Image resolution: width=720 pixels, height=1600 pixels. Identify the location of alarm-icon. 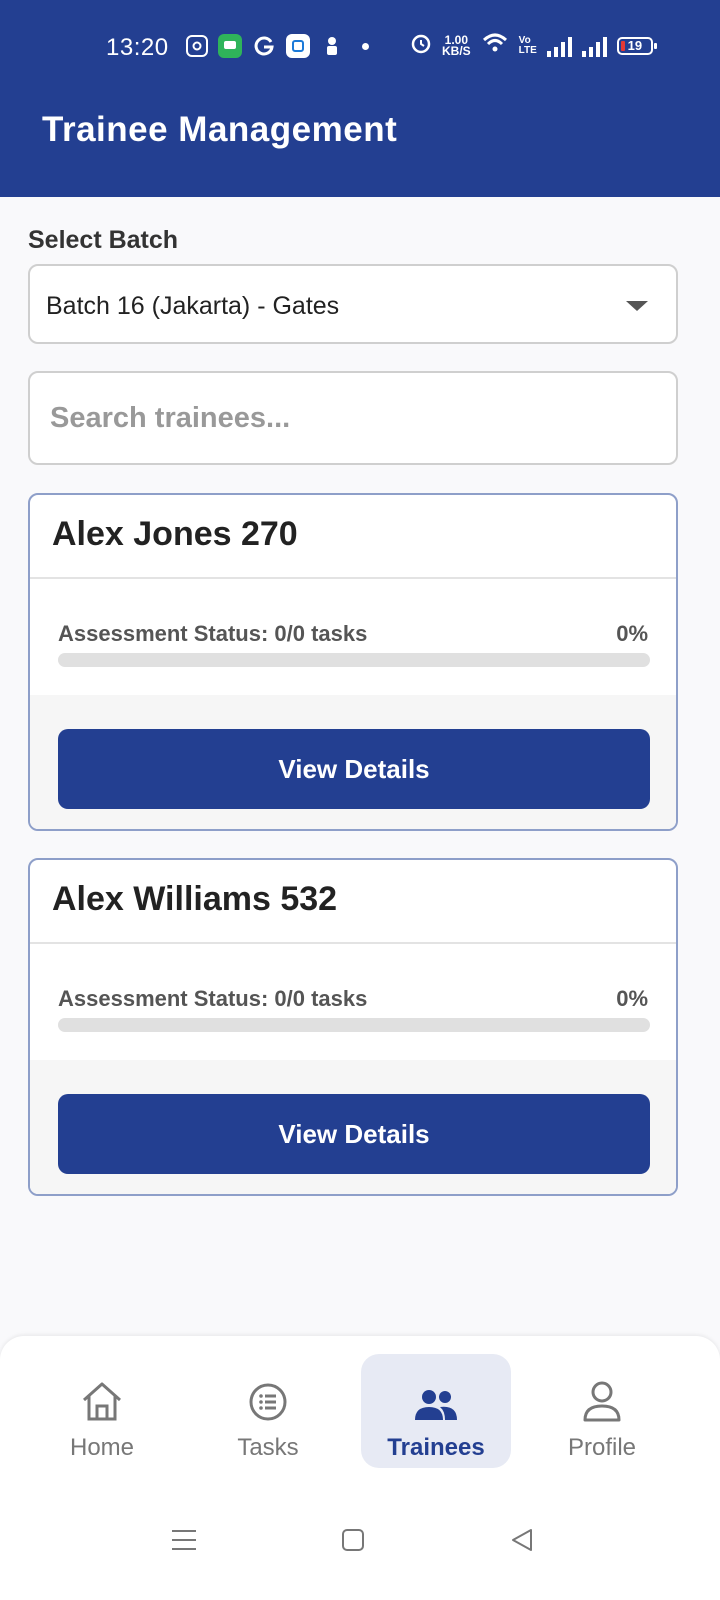
(421, 46).